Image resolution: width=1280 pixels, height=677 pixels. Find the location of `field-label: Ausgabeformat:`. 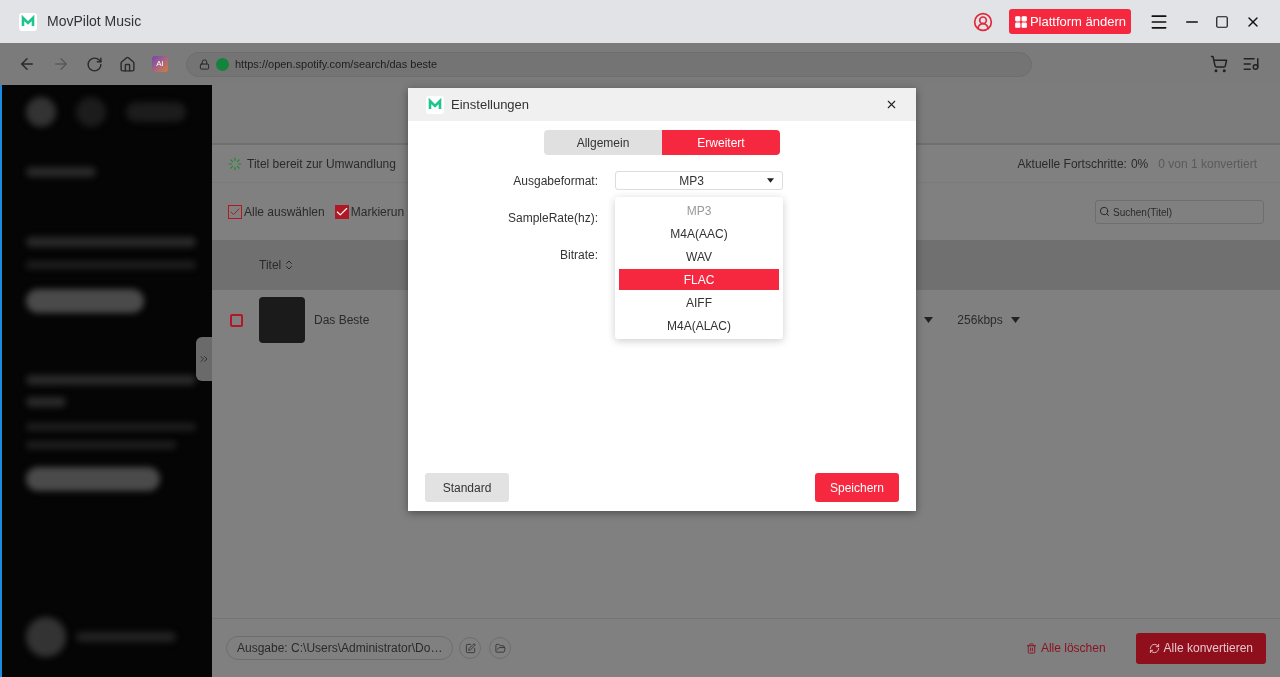

field-label: Ausgabeformat: is located at coordinates (555, 181).